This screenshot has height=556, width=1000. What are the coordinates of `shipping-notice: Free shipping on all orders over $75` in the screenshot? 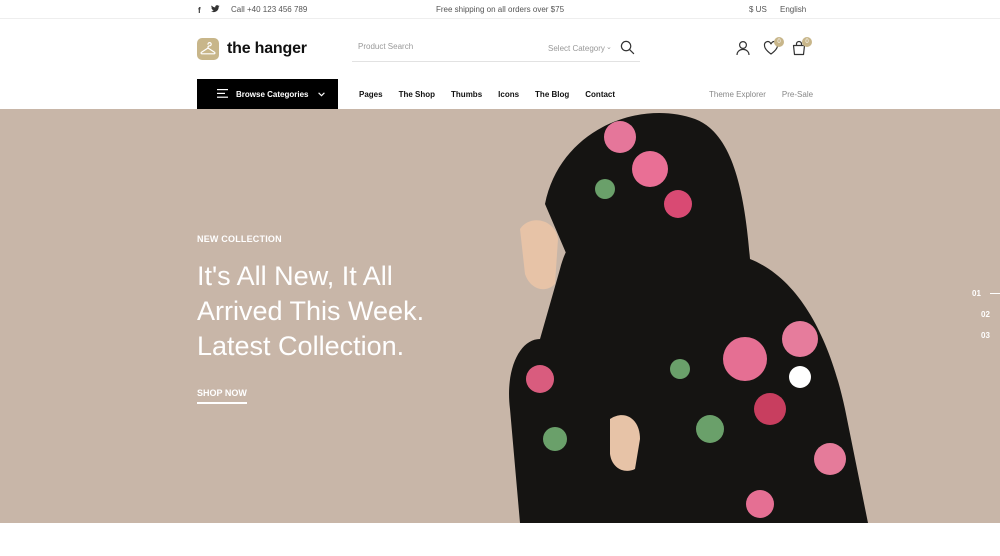 It's located at (500, 9).